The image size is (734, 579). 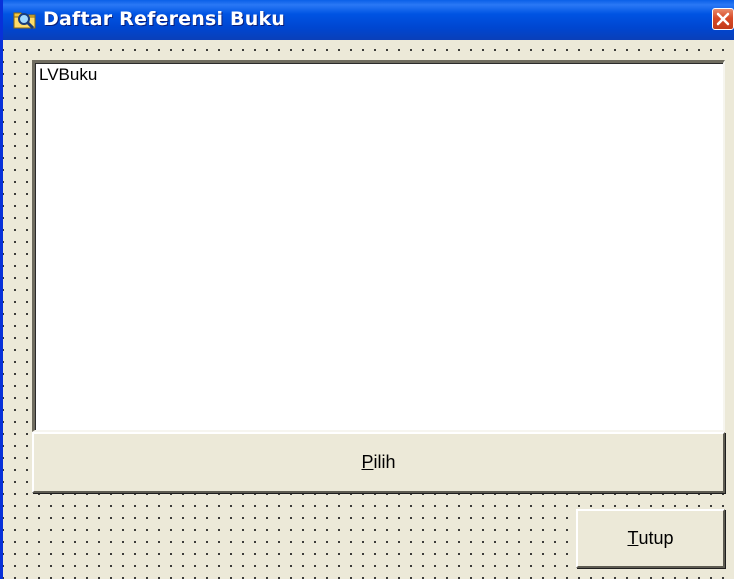 What do you see at coordinates (384, 462) in the screenshot?
I see `pilih-label: ilih` at bounding box center [384, 462].